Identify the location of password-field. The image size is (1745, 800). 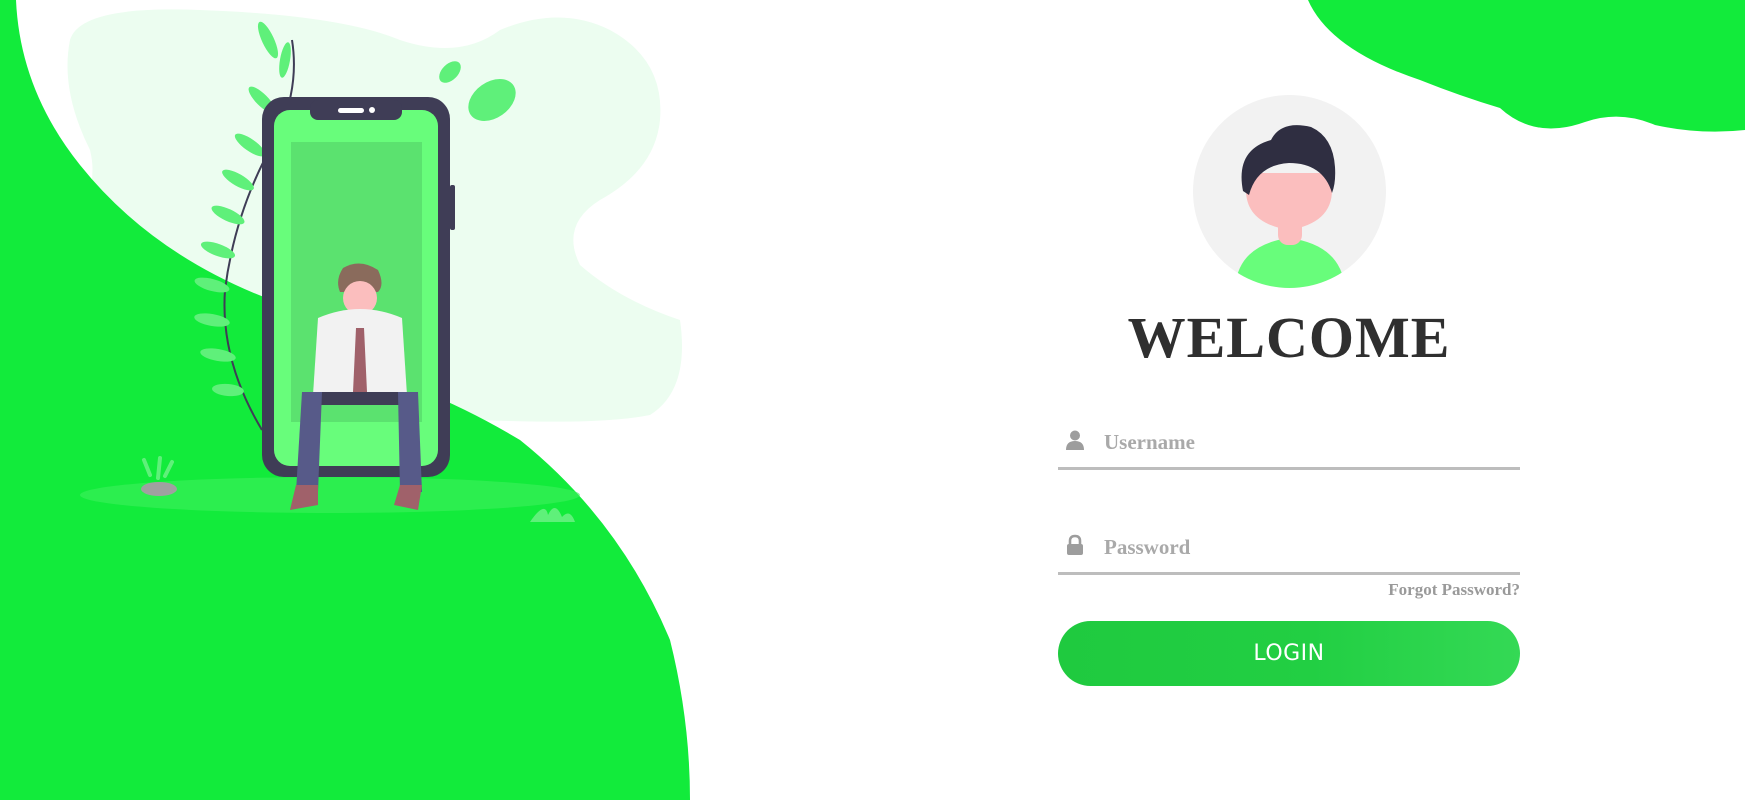
(1289, 547).